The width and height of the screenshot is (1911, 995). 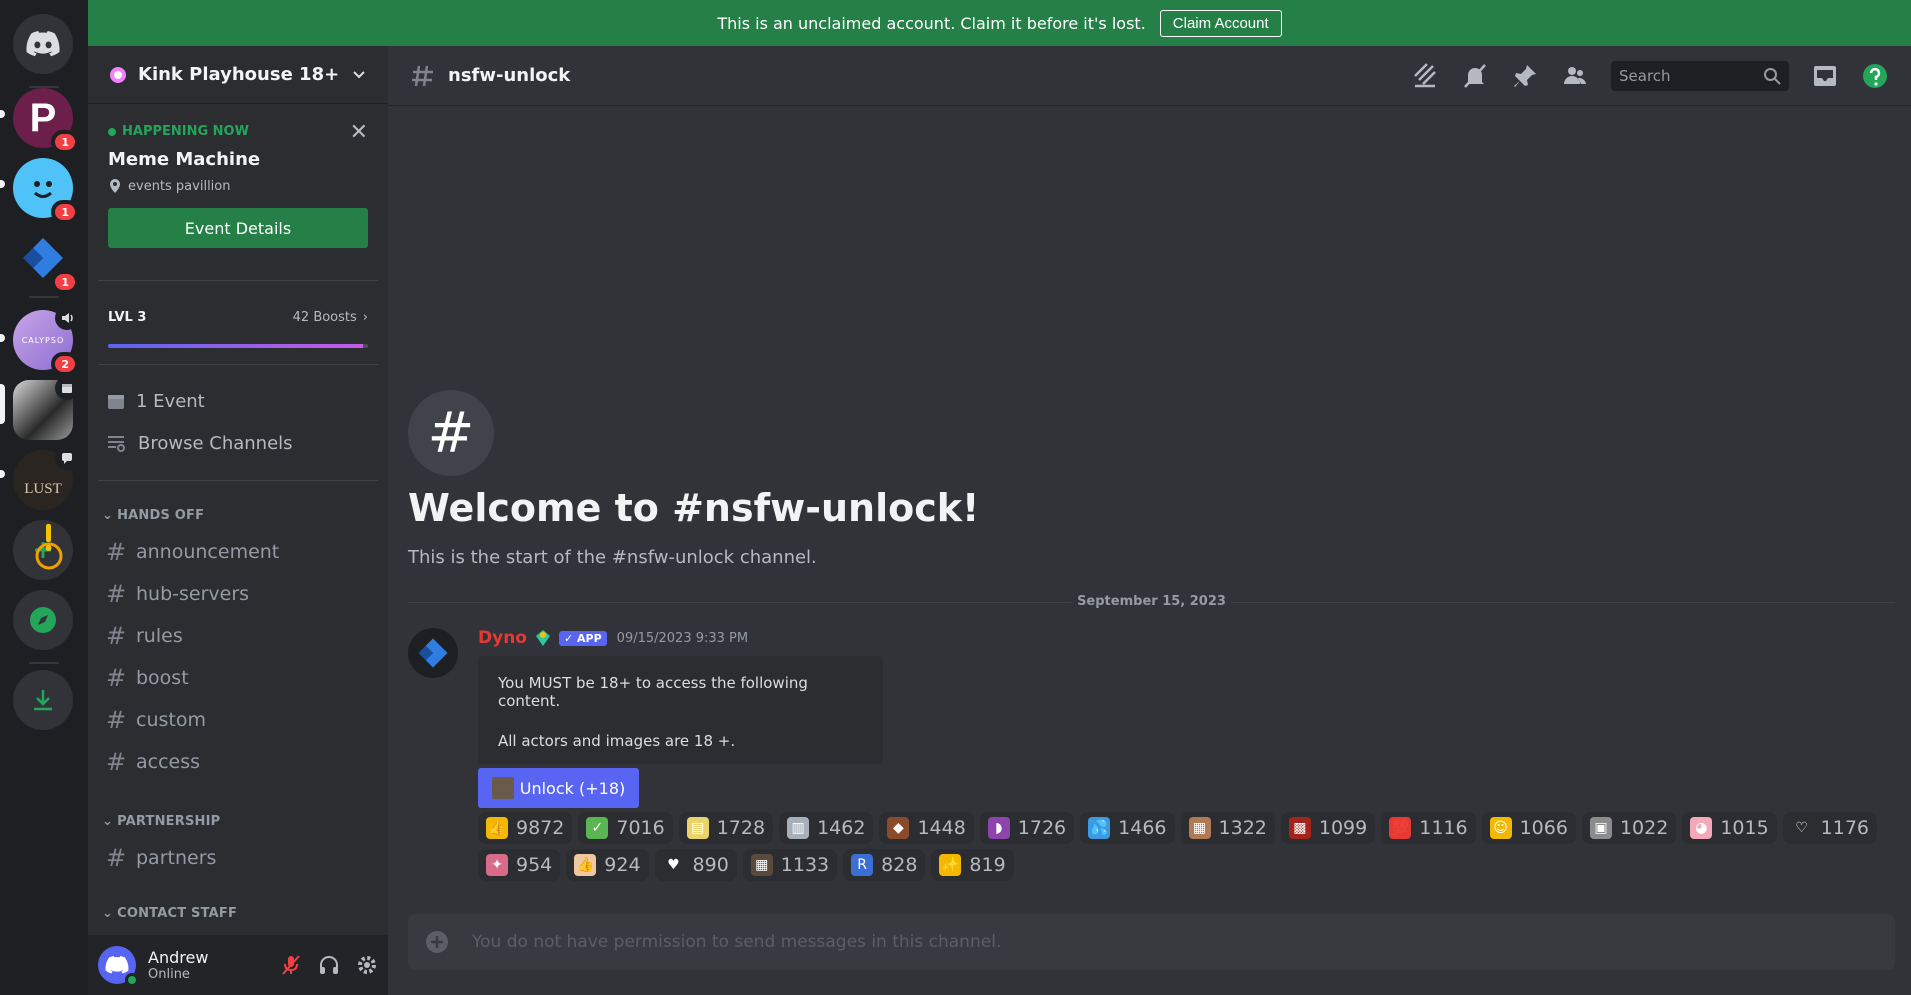 I want to click on unread-pill, so click(x=2, y=338).